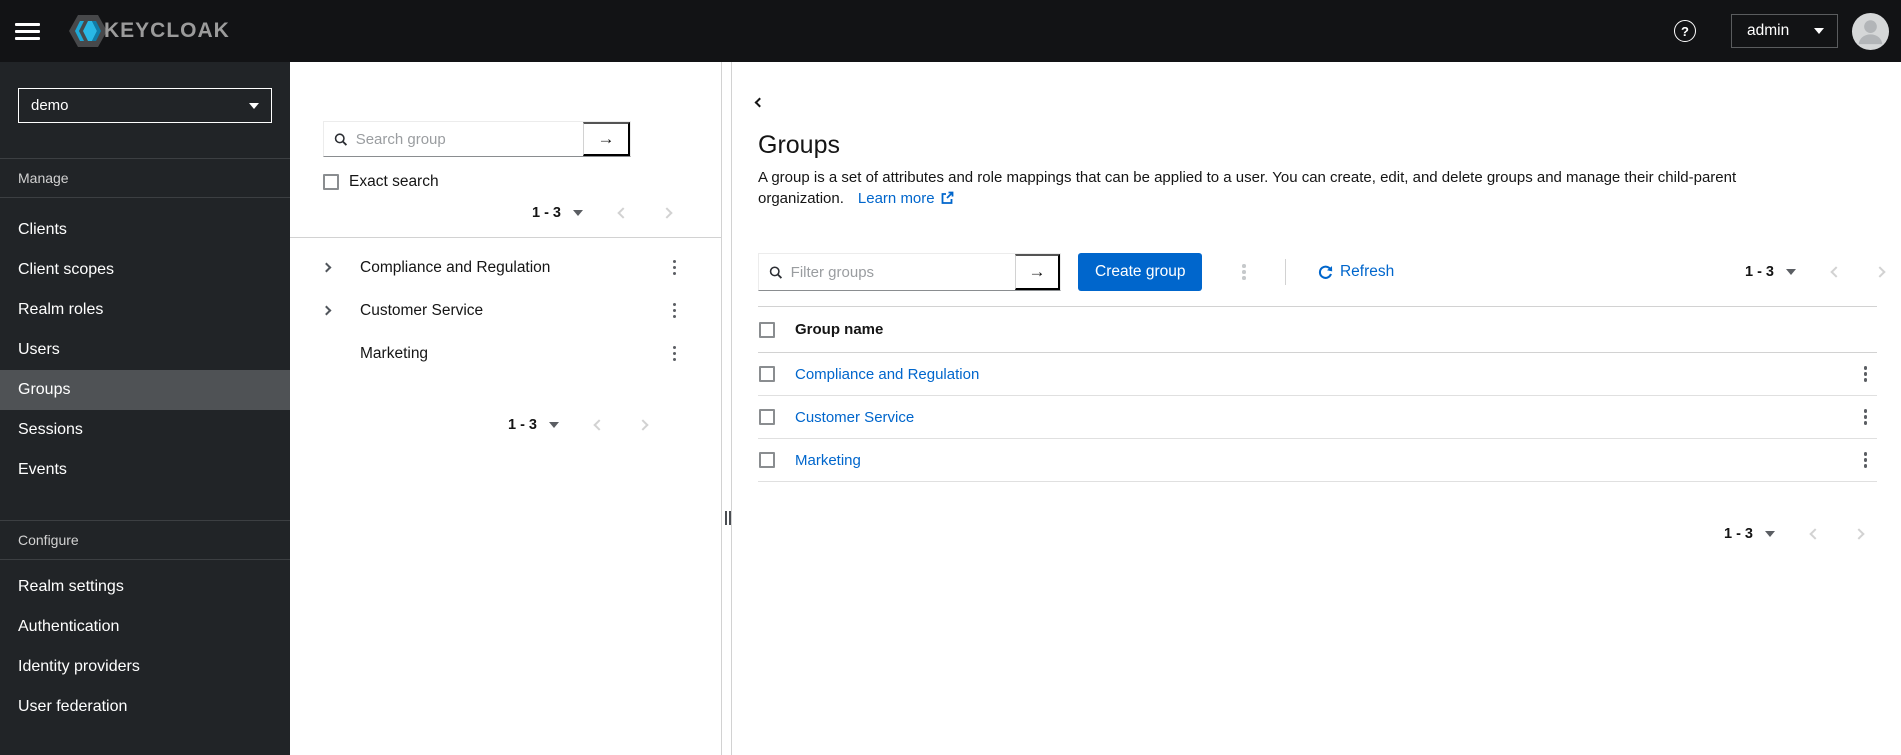  I want to click on group-link-marketing: Marketing, so click(828, 460).